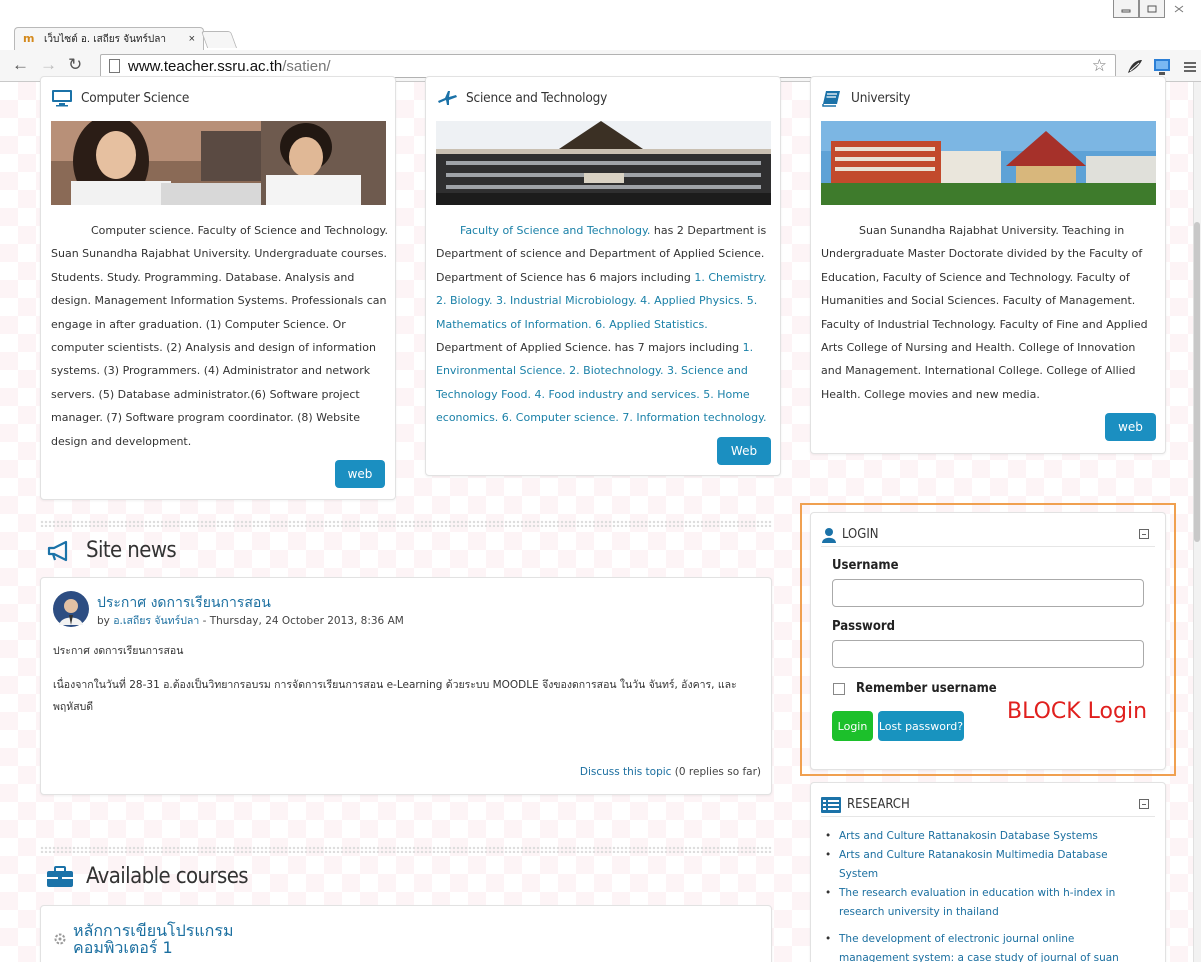  What do you see at coordinates (60, 939) in the screenshot?
I see `course-gear-icon` at bounding box center [60, 939].